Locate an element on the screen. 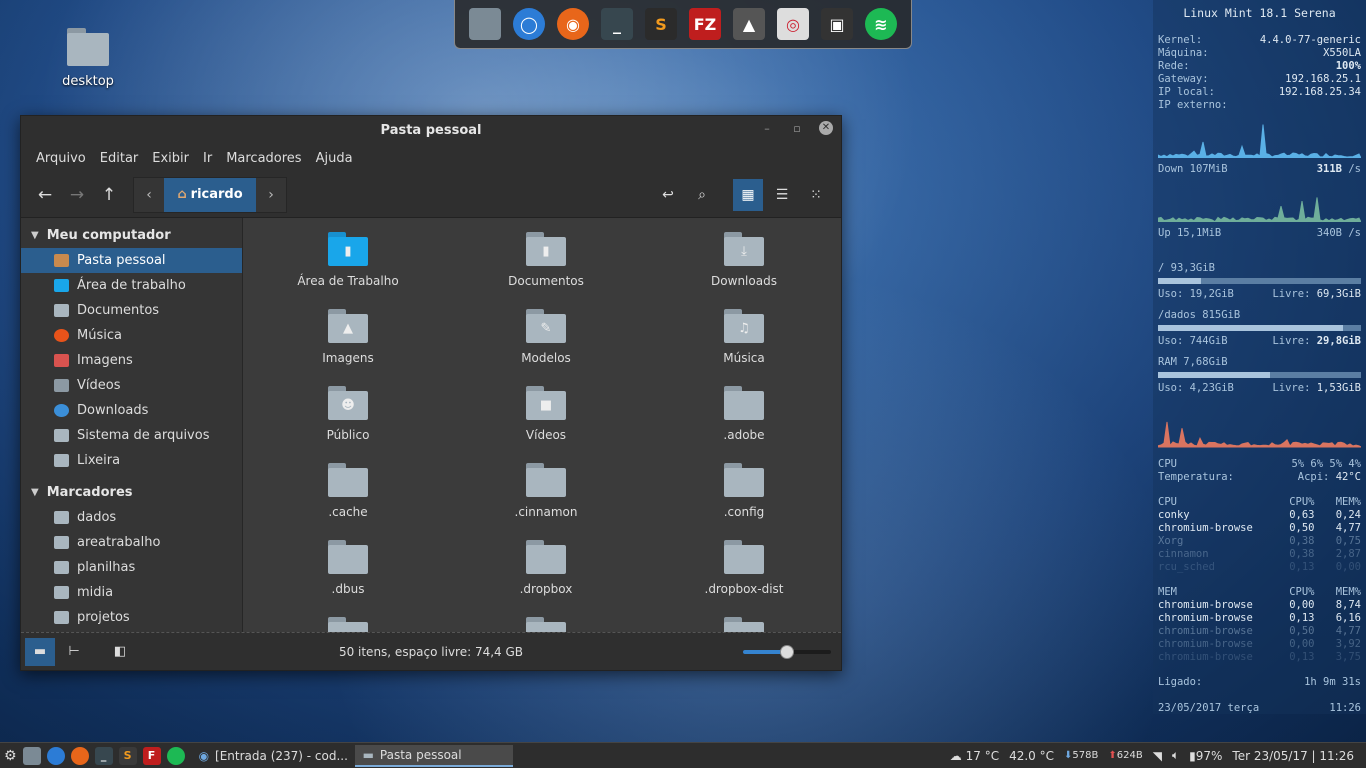 This screenshot has height=768, width=1366. wifi-icon: ◥ is located at coordinates (1157, 756).